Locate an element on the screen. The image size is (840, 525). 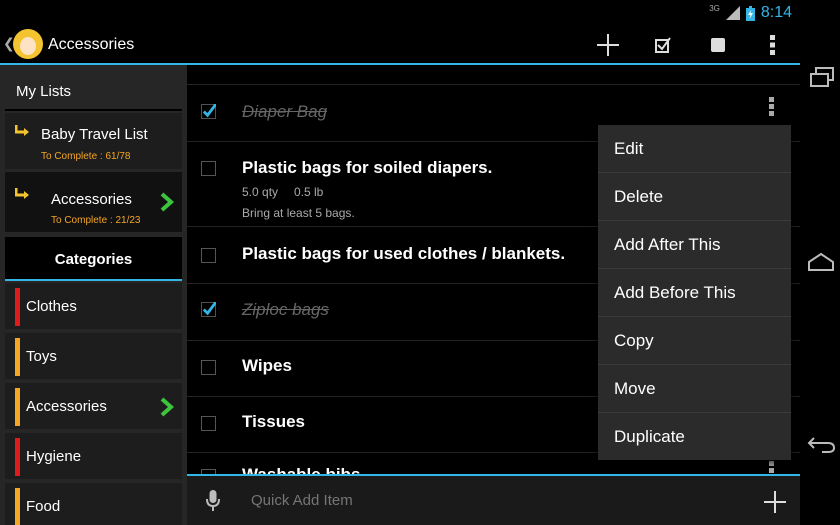
status-bar: 3G 8:14 is located at coordinates (400, 13).